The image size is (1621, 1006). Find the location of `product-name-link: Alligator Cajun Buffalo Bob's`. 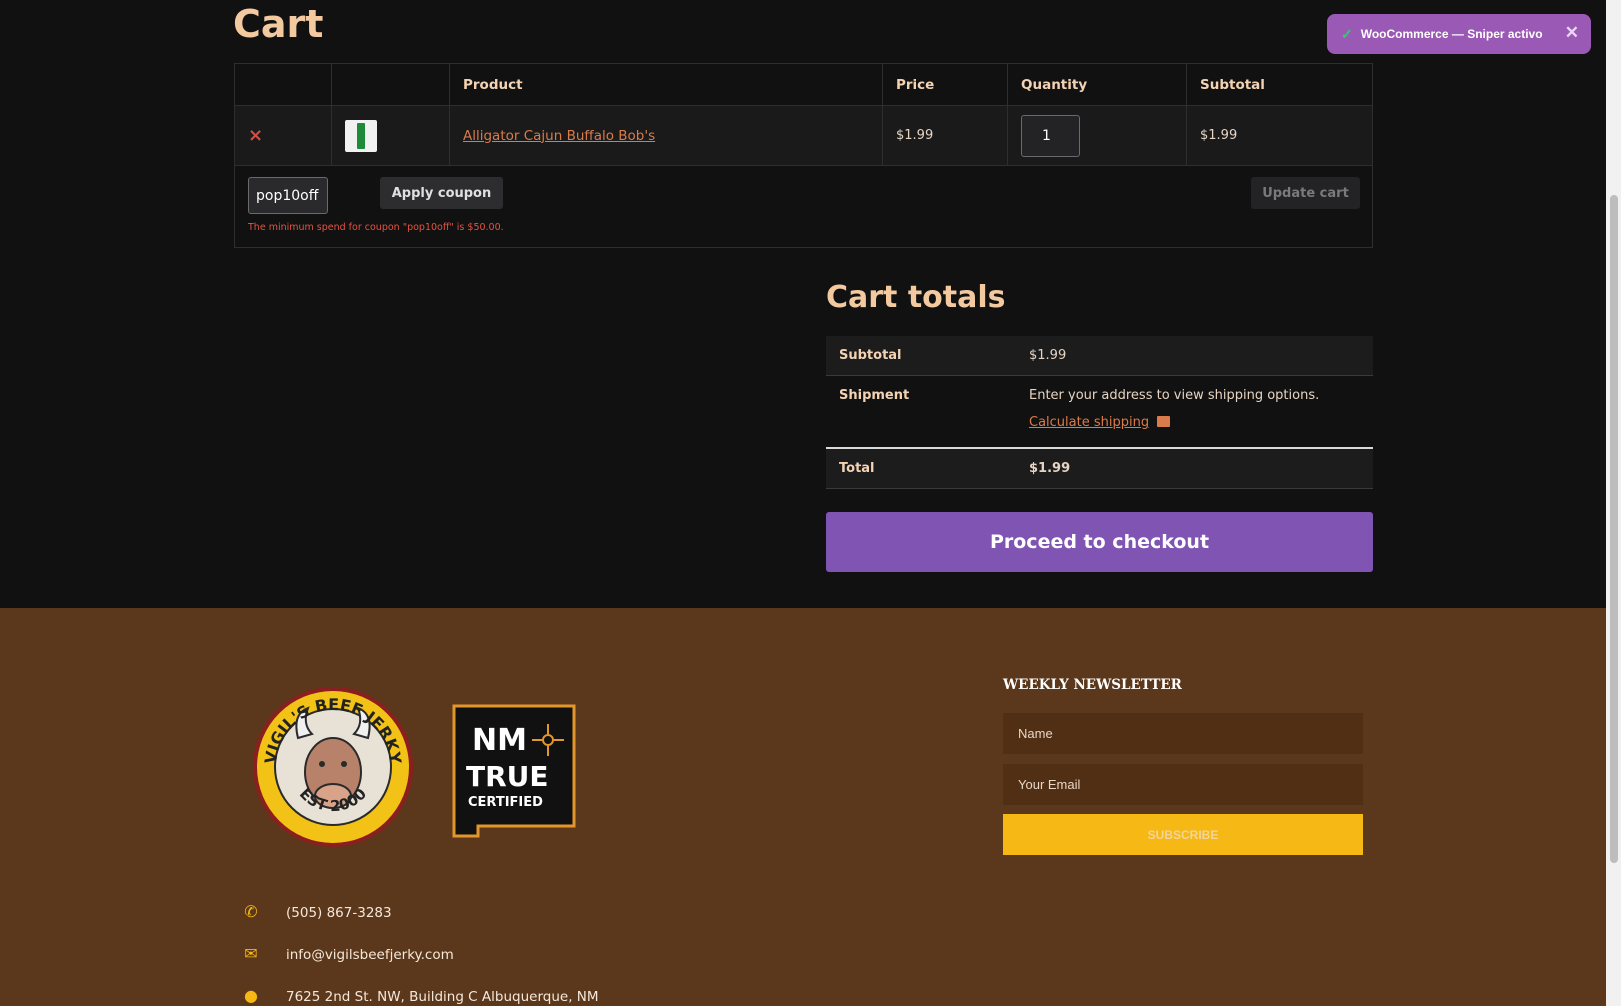

product-name-link: Alligator Cajun Buffalo Bob's is located at coordinates (559, 136).